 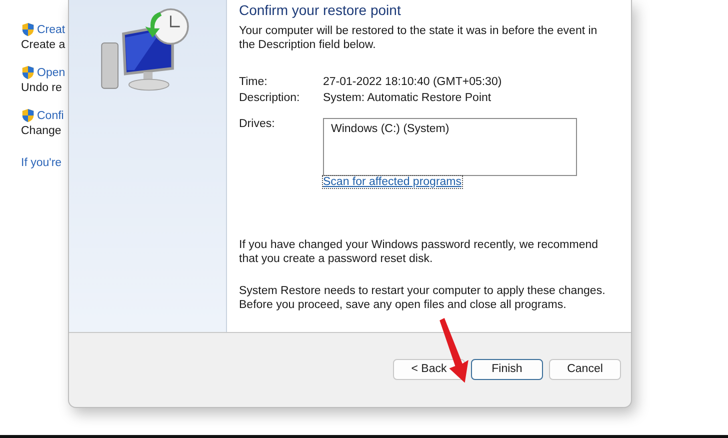 I want to click on dialog-button: Finish, so click(x=507, y=369).